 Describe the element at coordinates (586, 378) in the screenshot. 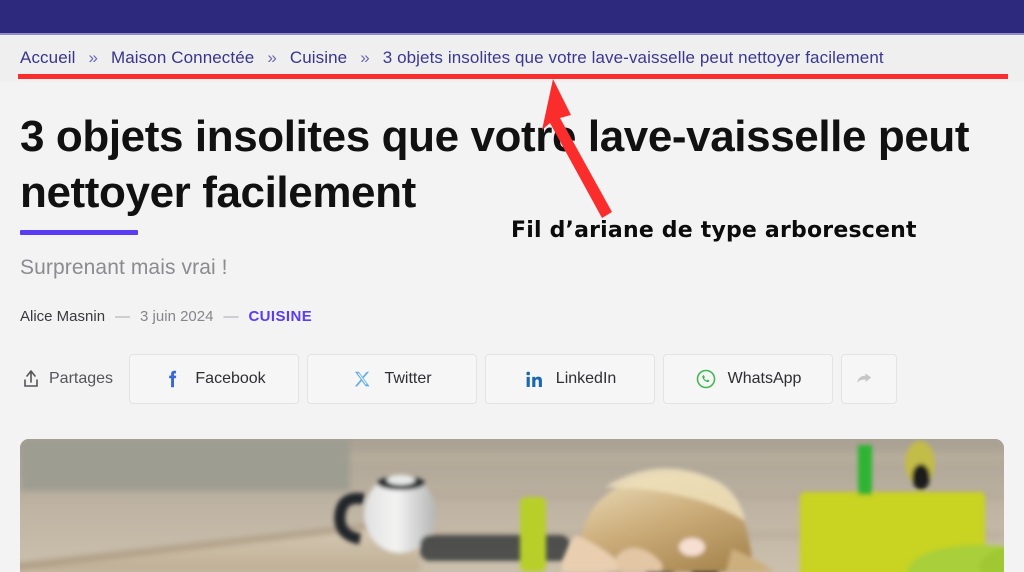

I see `share-button-label: LinkedIn` at that location.